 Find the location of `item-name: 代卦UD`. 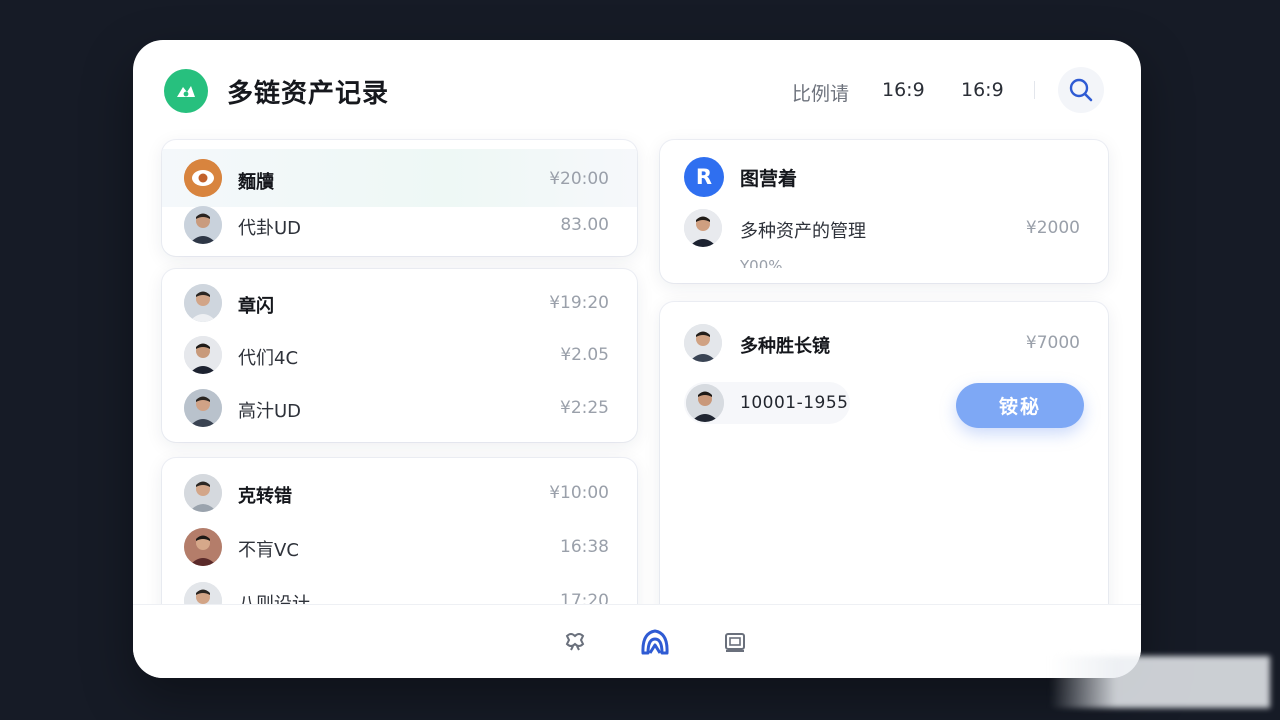

item-name: 代卦UD is located at coordinates (270, 228).